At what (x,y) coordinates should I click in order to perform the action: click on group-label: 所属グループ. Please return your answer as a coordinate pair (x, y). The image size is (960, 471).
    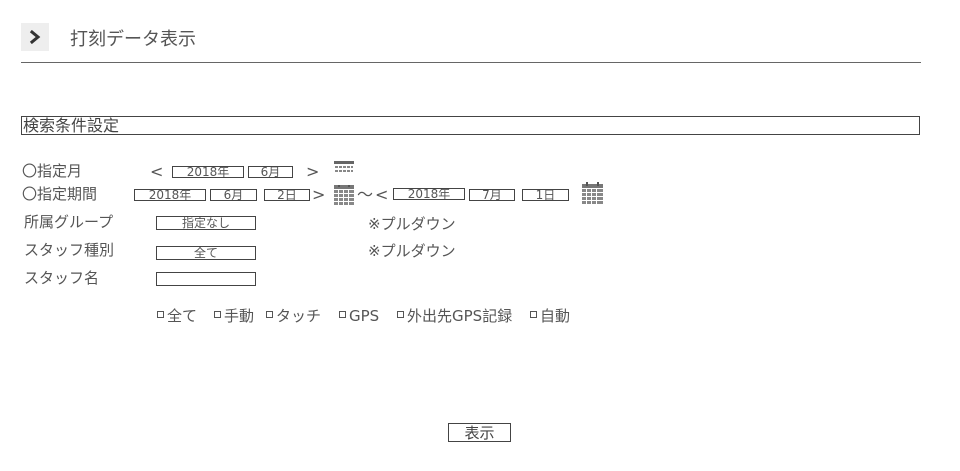
    Looking at the image, I should click on (69, 222).